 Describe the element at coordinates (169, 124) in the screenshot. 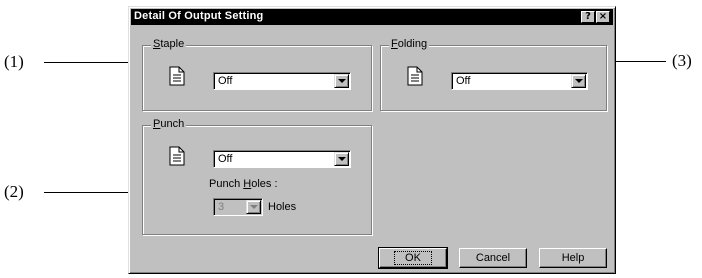

I see `punch-group-label: Punch` at that location.